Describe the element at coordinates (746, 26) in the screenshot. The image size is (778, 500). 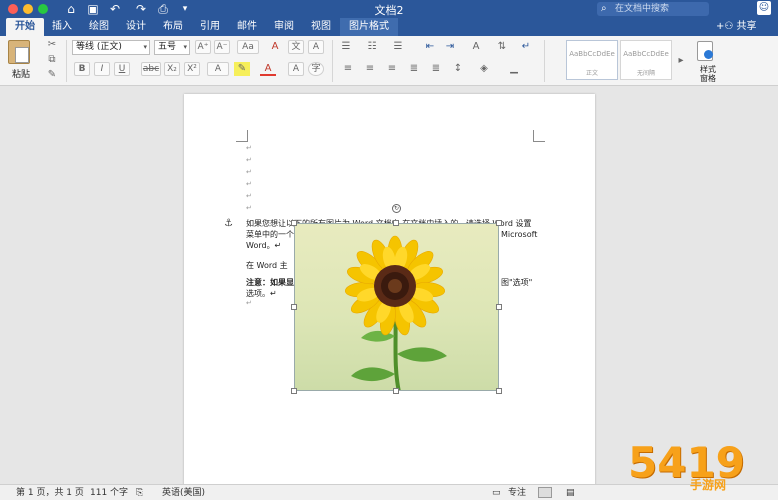
I see `share-label: 共享` at that location.